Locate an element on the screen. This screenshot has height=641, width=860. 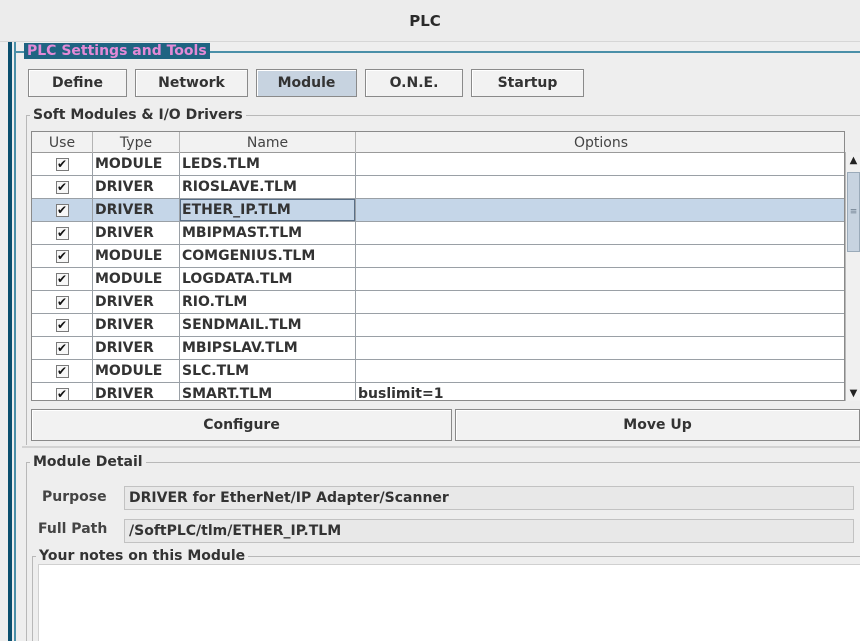
table-row: ✔ DRIVER ETHER_IP.TLM is located at coordinates (438, 210).